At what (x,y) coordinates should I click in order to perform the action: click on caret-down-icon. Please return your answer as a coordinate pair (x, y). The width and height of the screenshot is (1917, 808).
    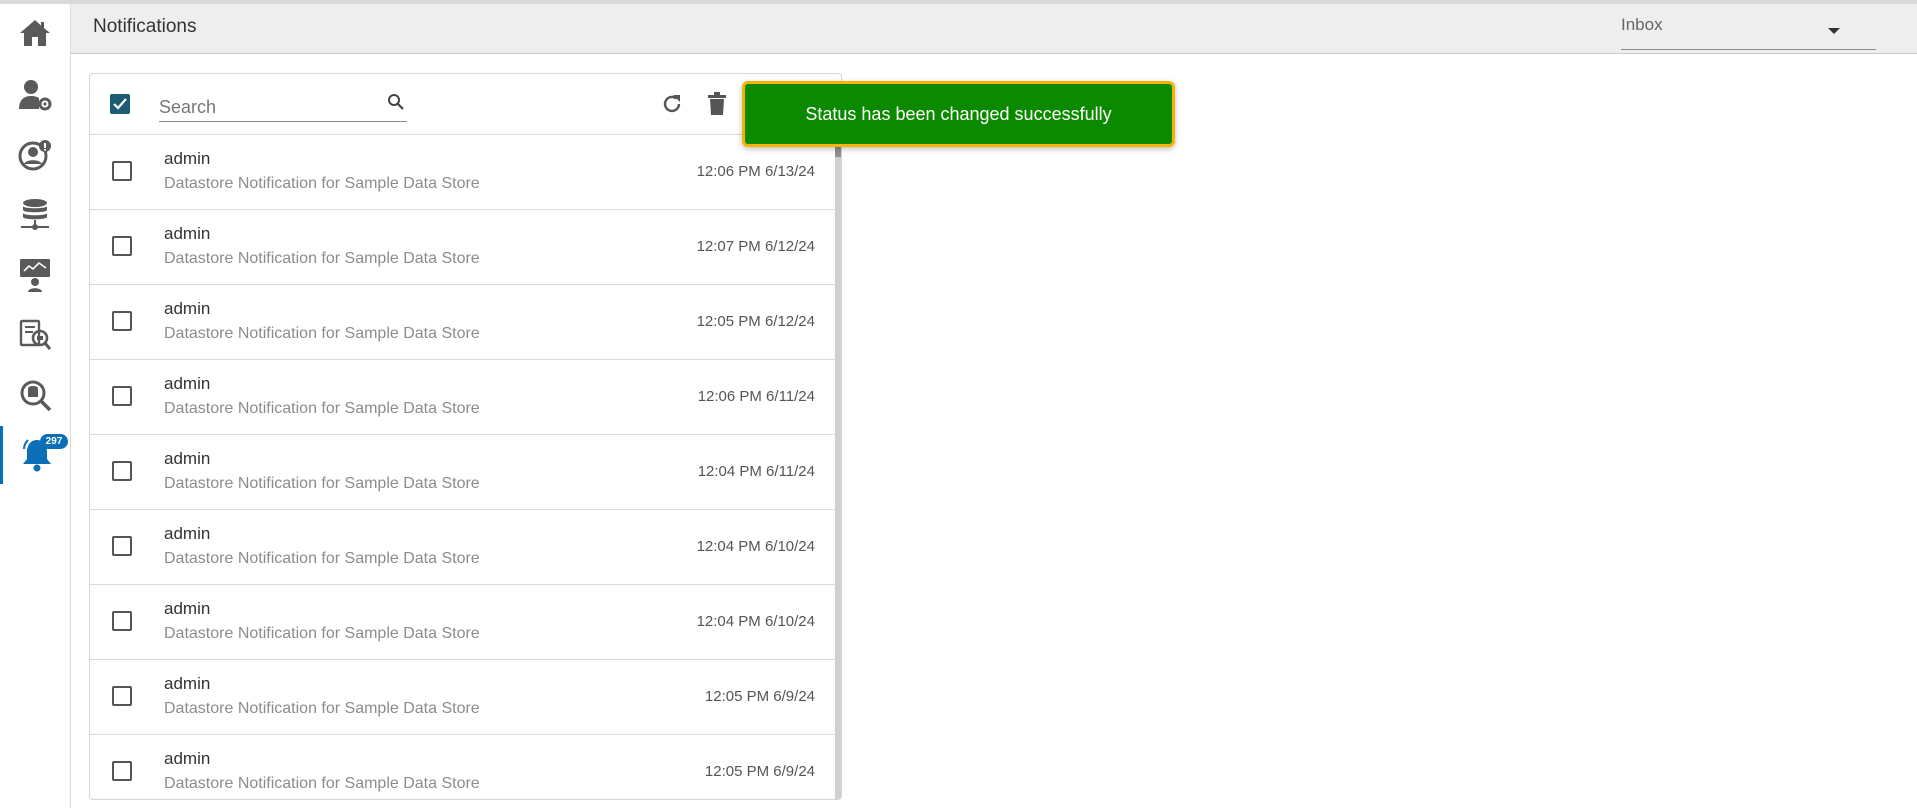
    Looking at the image, I should click on (1834, 31).